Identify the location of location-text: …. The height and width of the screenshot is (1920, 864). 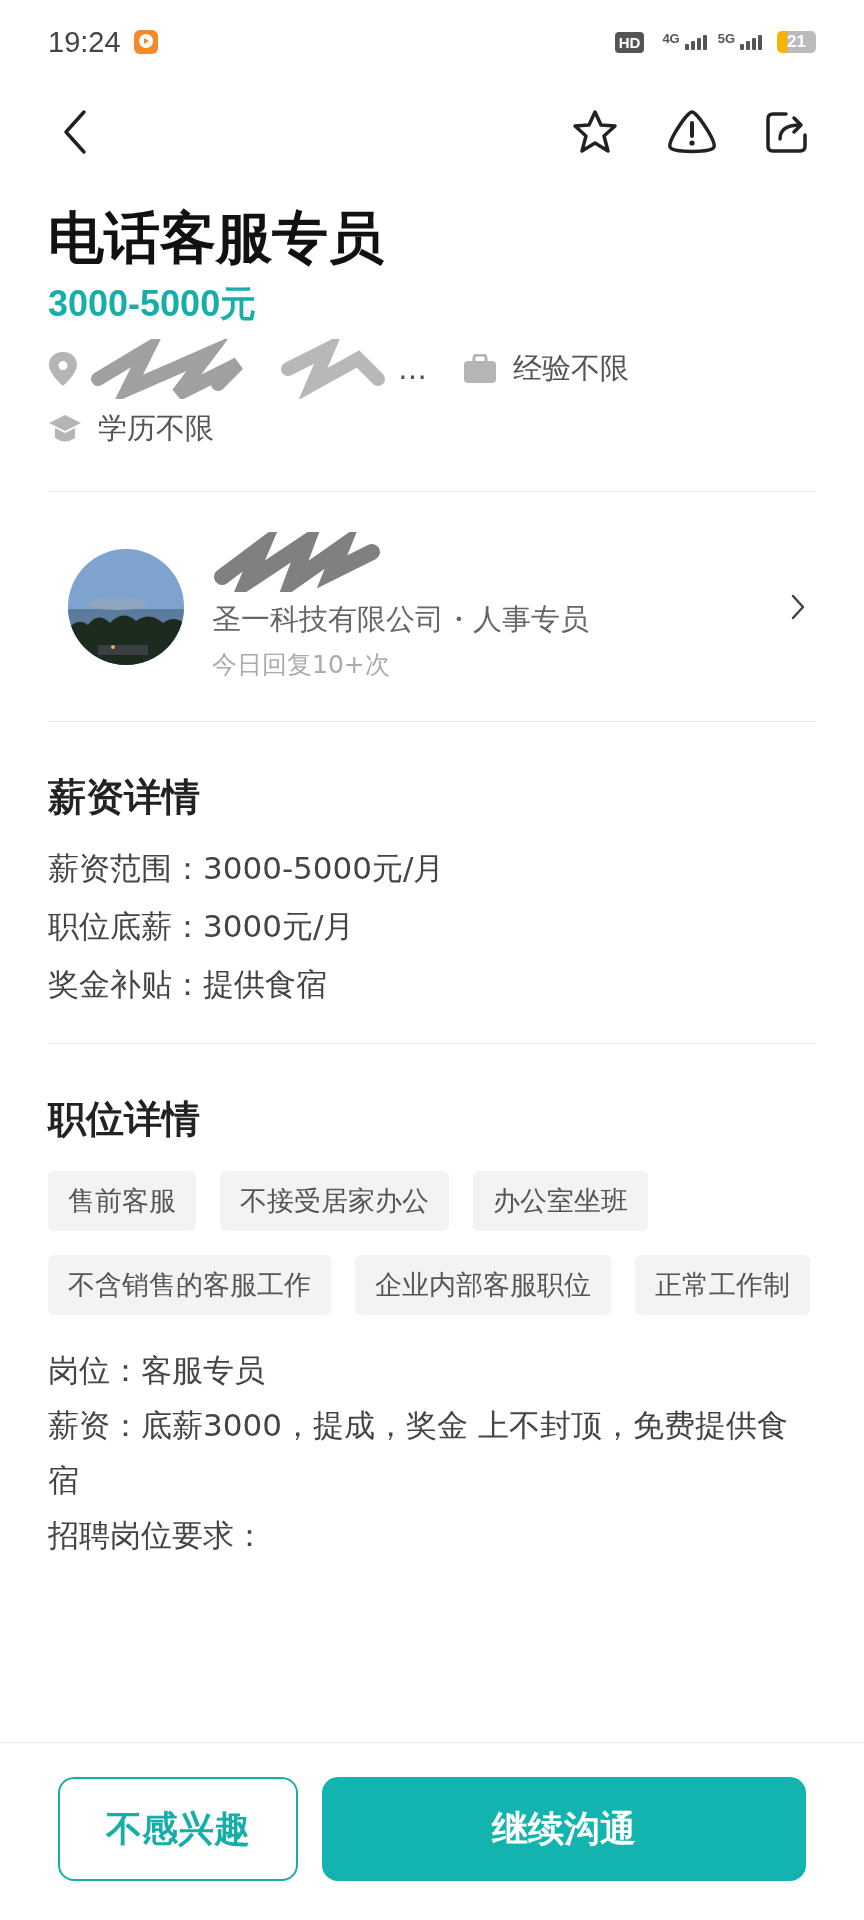
(412, 369).